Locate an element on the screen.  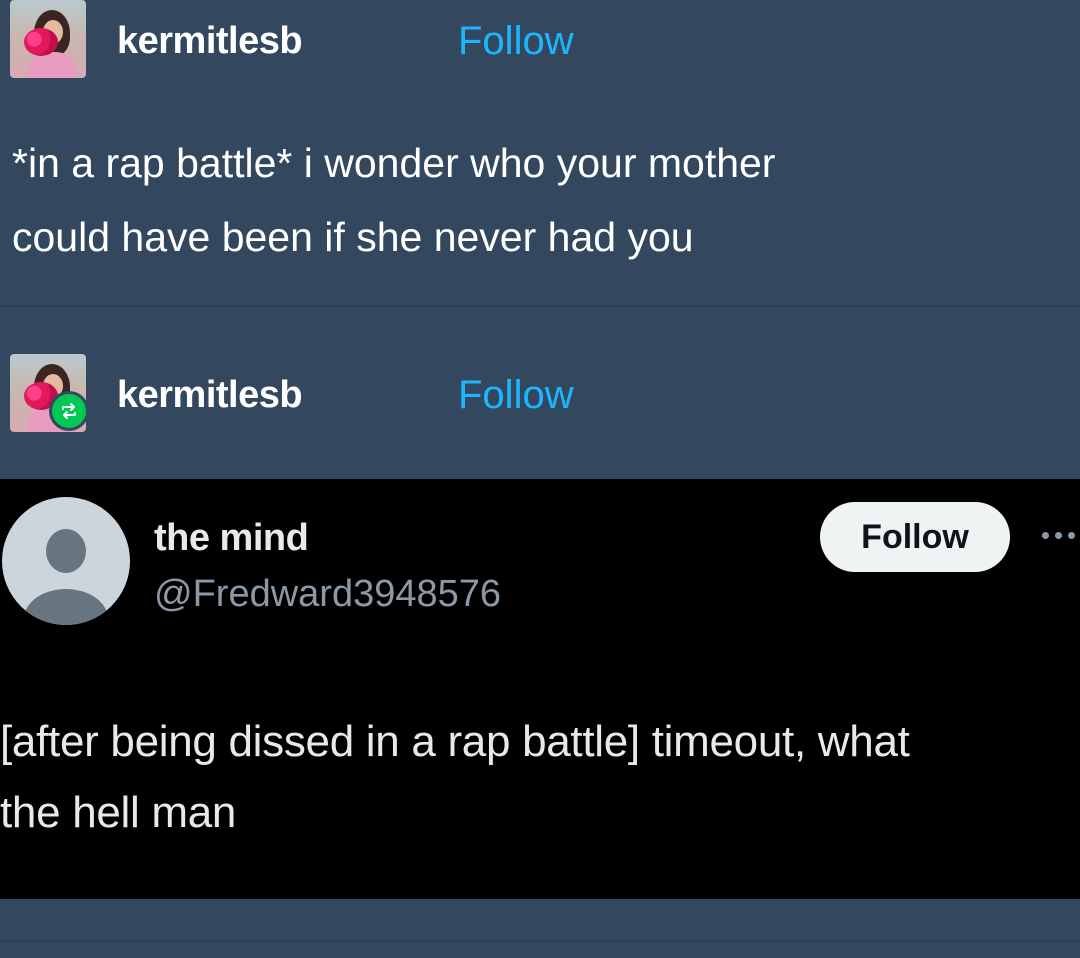
avatar-body is located at coordinates (66, 607).